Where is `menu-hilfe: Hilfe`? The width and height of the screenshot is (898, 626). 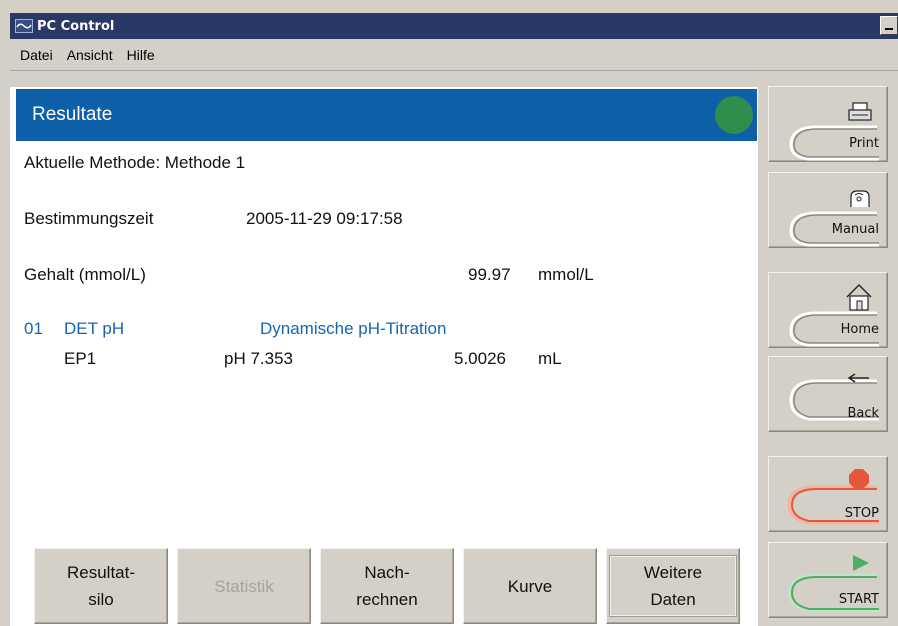 menu-hilfe: Hilfe is located at coordinates (141, 55).